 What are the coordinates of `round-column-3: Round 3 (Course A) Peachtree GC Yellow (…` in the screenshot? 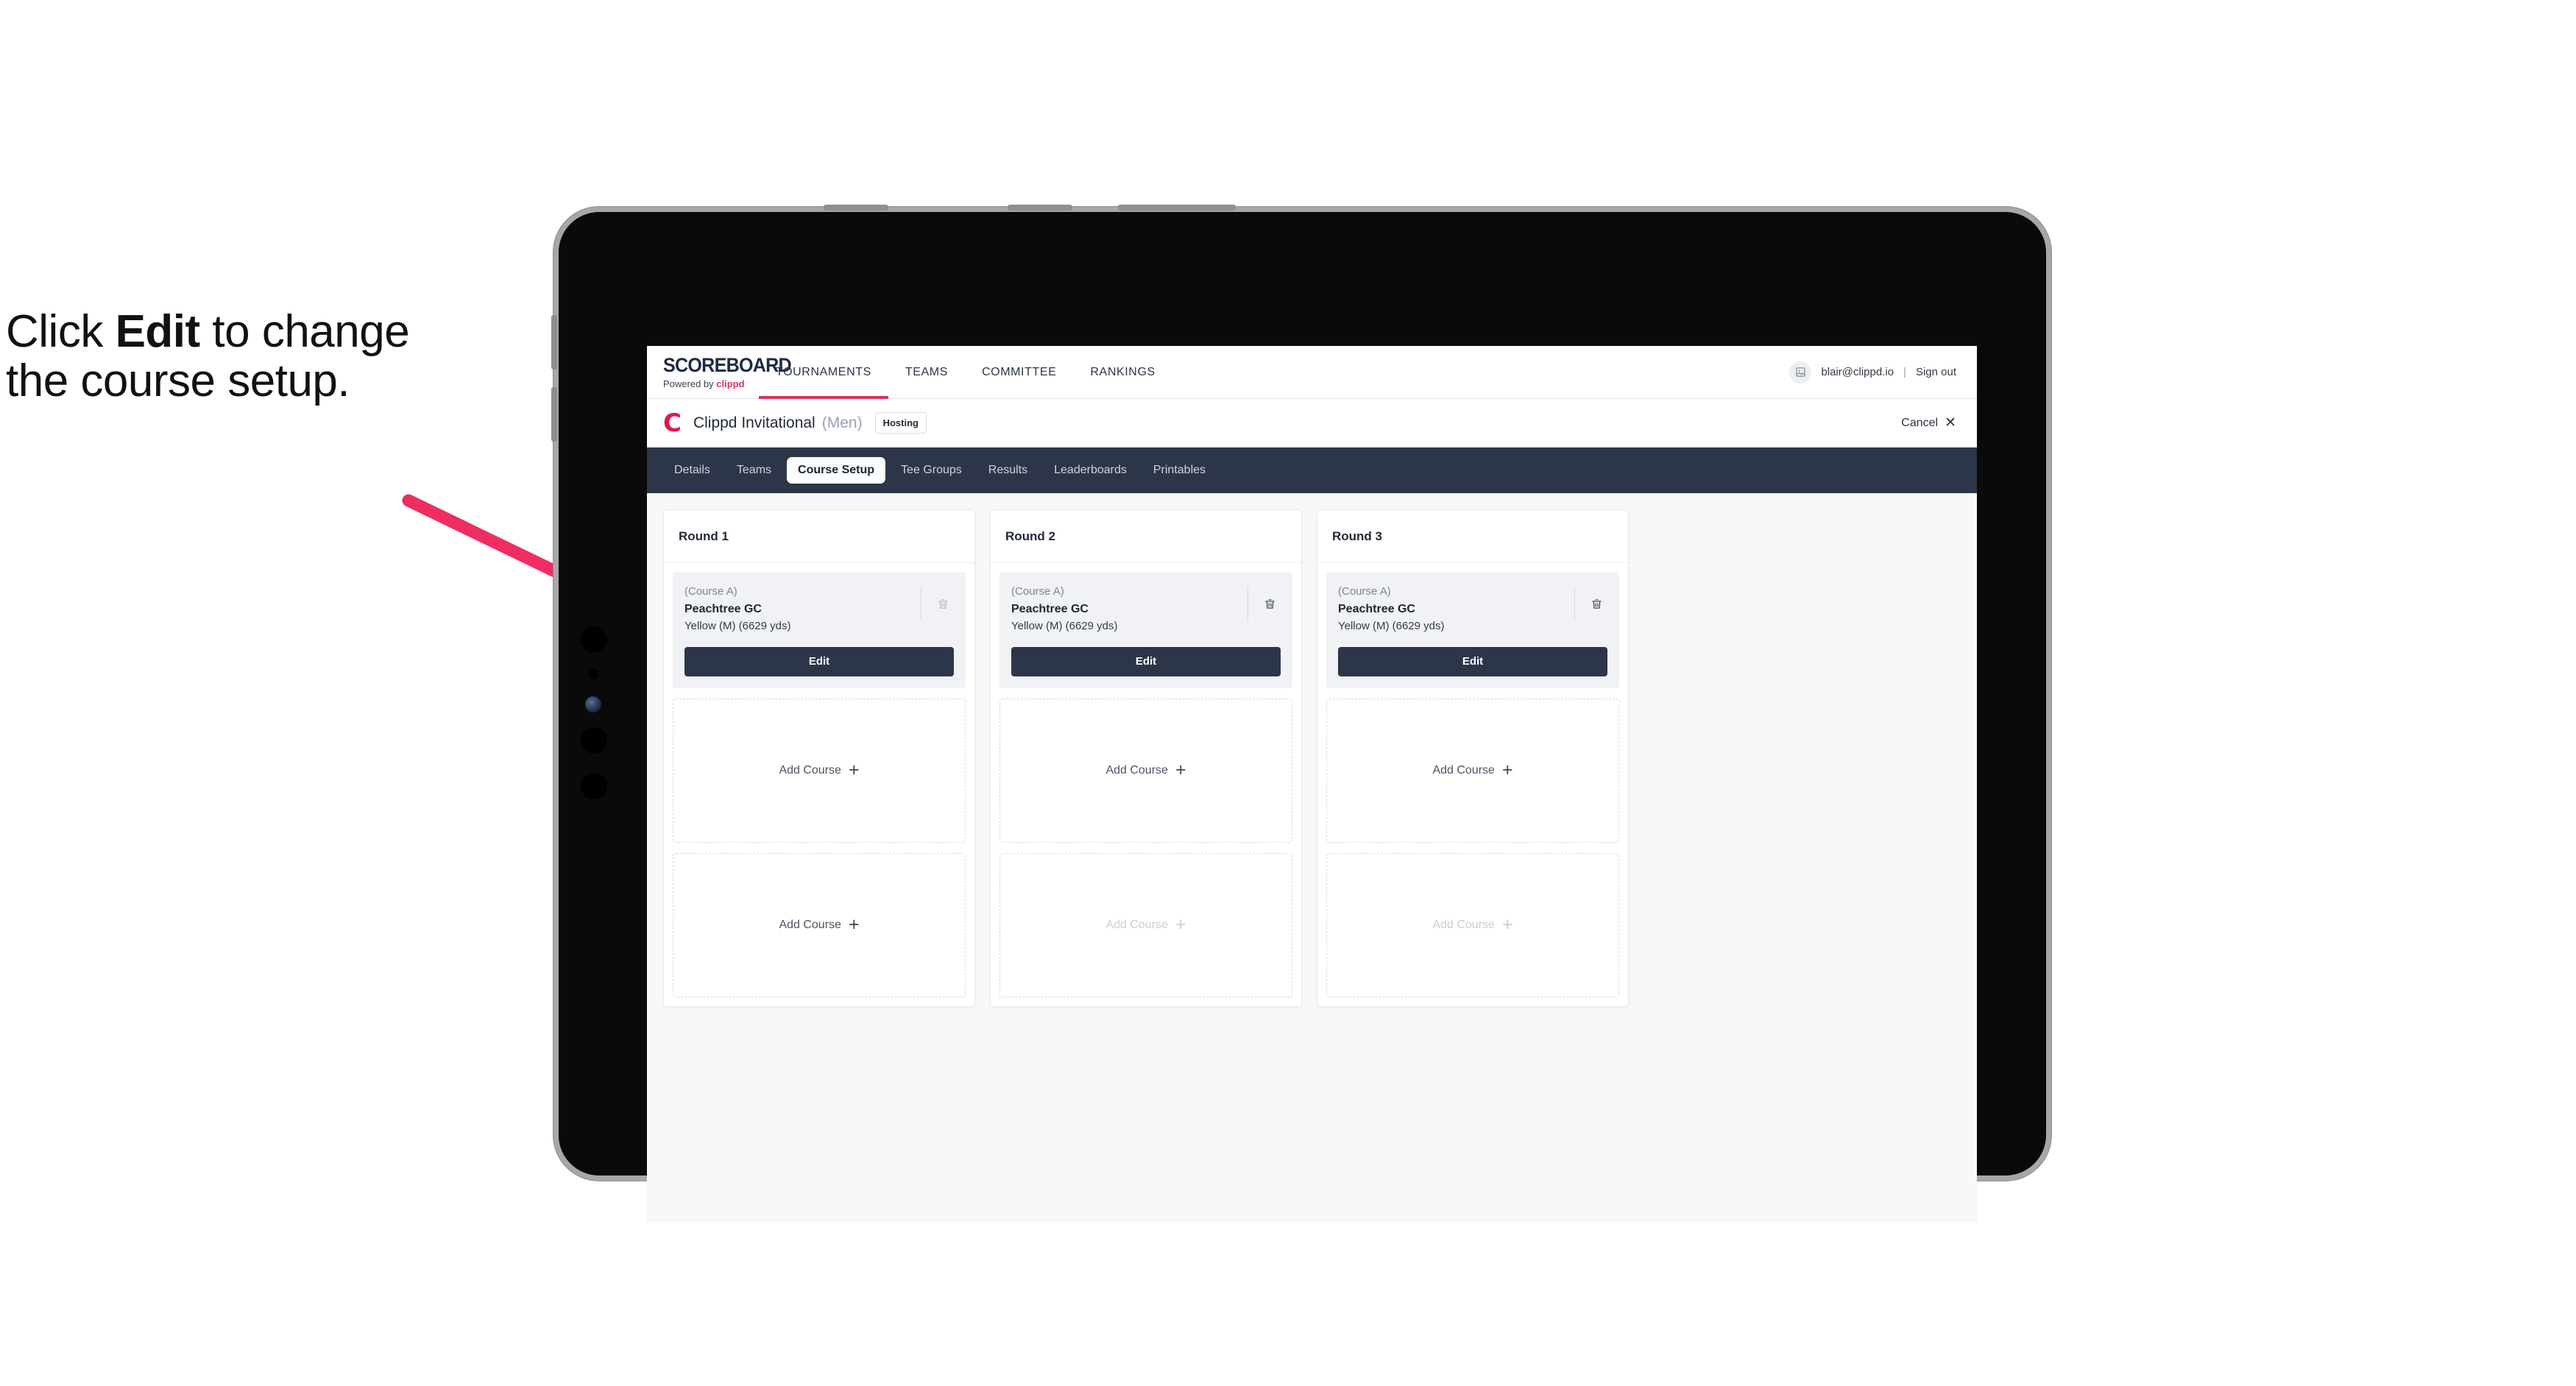 It's located at (1473, 758).